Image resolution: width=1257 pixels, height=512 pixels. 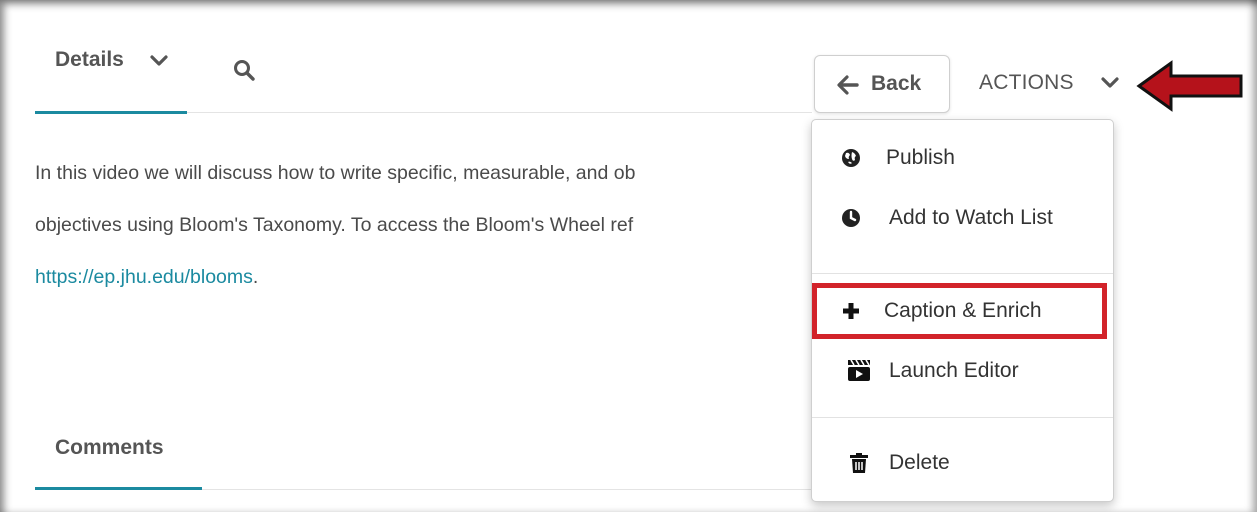 What do you see at coordinates (89, 59) in the screenshot?
I see `tab-details-label: Details` at bounding box center [89, 59].